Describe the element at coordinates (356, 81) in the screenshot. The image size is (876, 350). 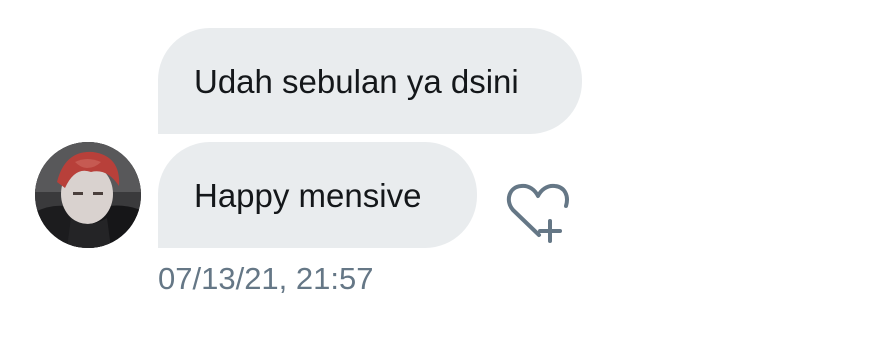
I see `message-text: Udah sebulan ya dsini` at that location.